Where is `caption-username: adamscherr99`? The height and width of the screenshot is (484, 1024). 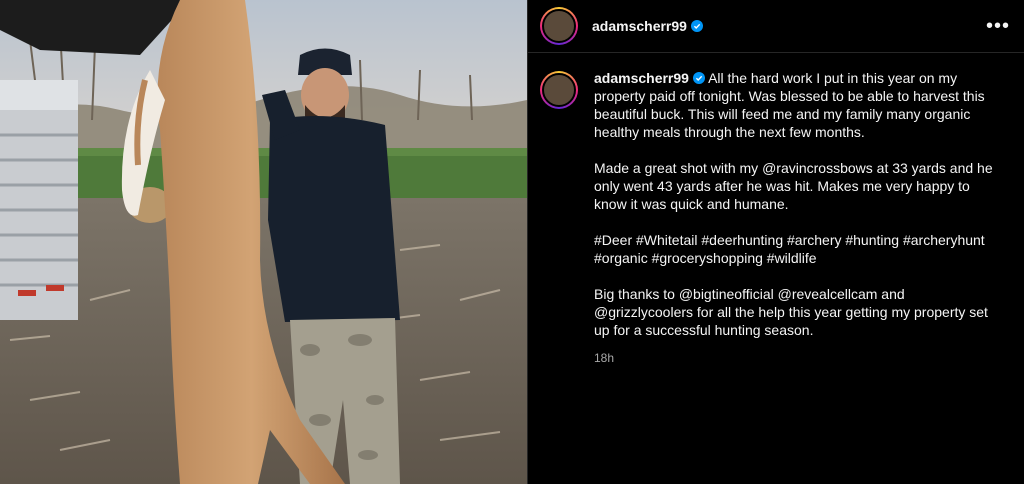
caption-username: adamscherr99 is located at coordinates (641, 78).